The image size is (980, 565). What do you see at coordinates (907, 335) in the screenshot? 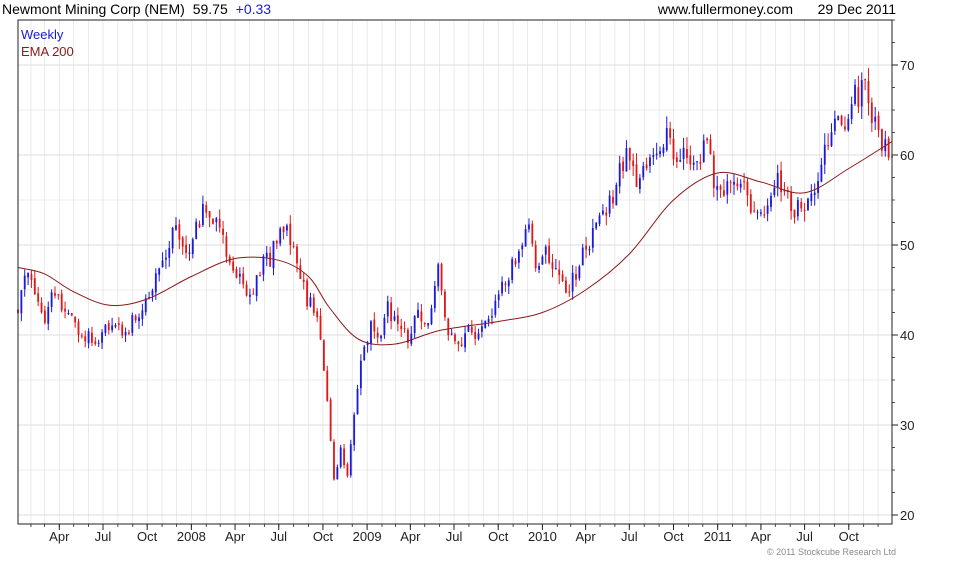
I see `y-tick-label: 40` at bounding box center [907, 335].